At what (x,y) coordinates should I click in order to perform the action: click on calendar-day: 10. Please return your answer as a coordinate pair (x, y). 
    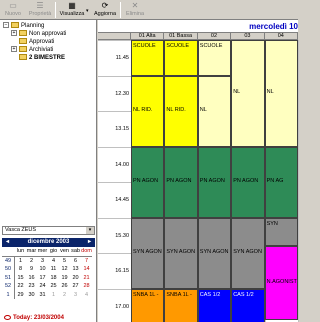
    Looking at the image, I should click on (42, 269).